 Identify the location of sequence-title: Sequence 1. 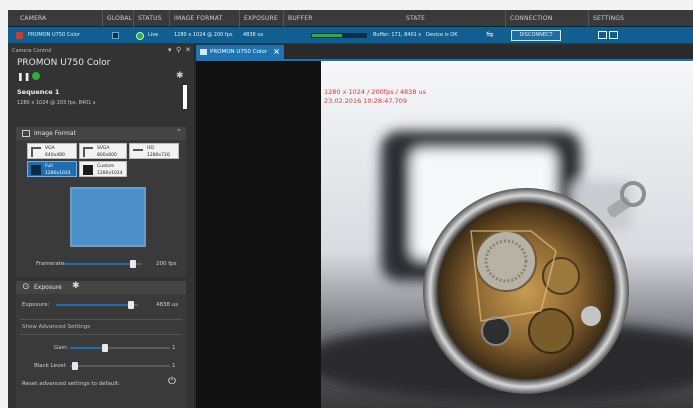
(38, 92).